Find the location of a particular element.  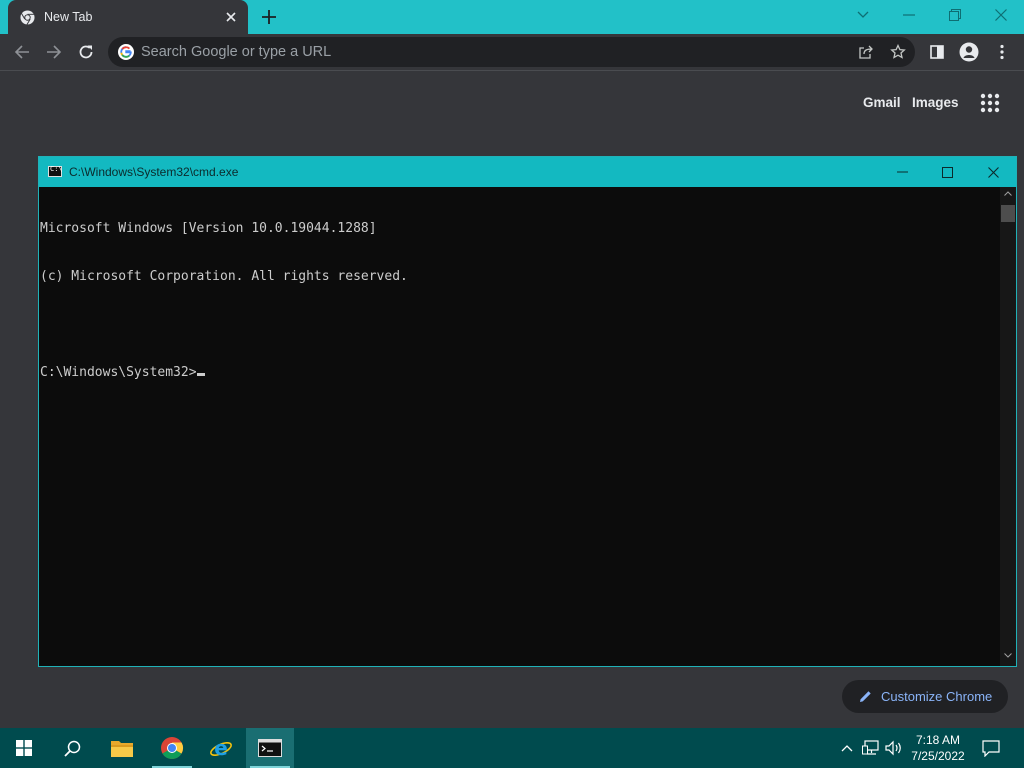

search-button is located at coordinates (72, 748).